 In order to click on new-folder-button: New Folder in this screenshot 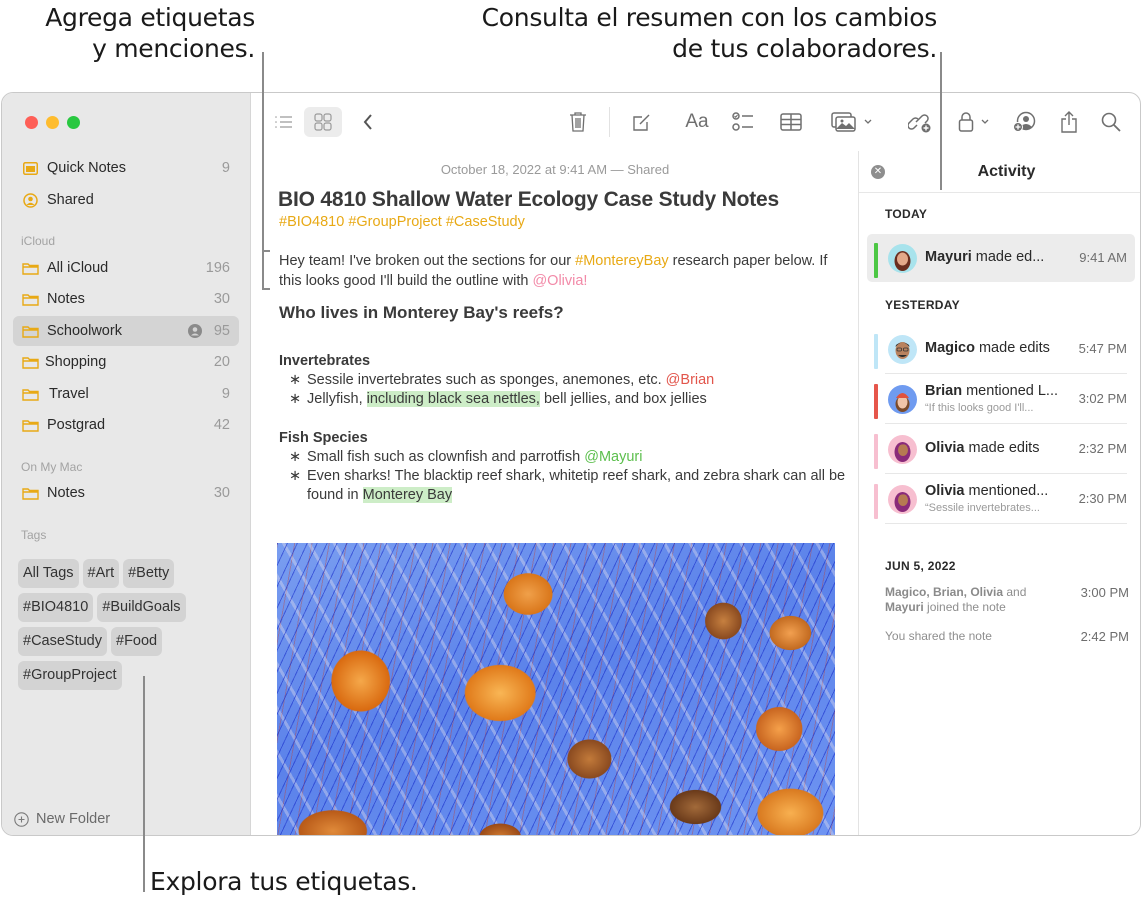, I will do `click(62, 819)`.